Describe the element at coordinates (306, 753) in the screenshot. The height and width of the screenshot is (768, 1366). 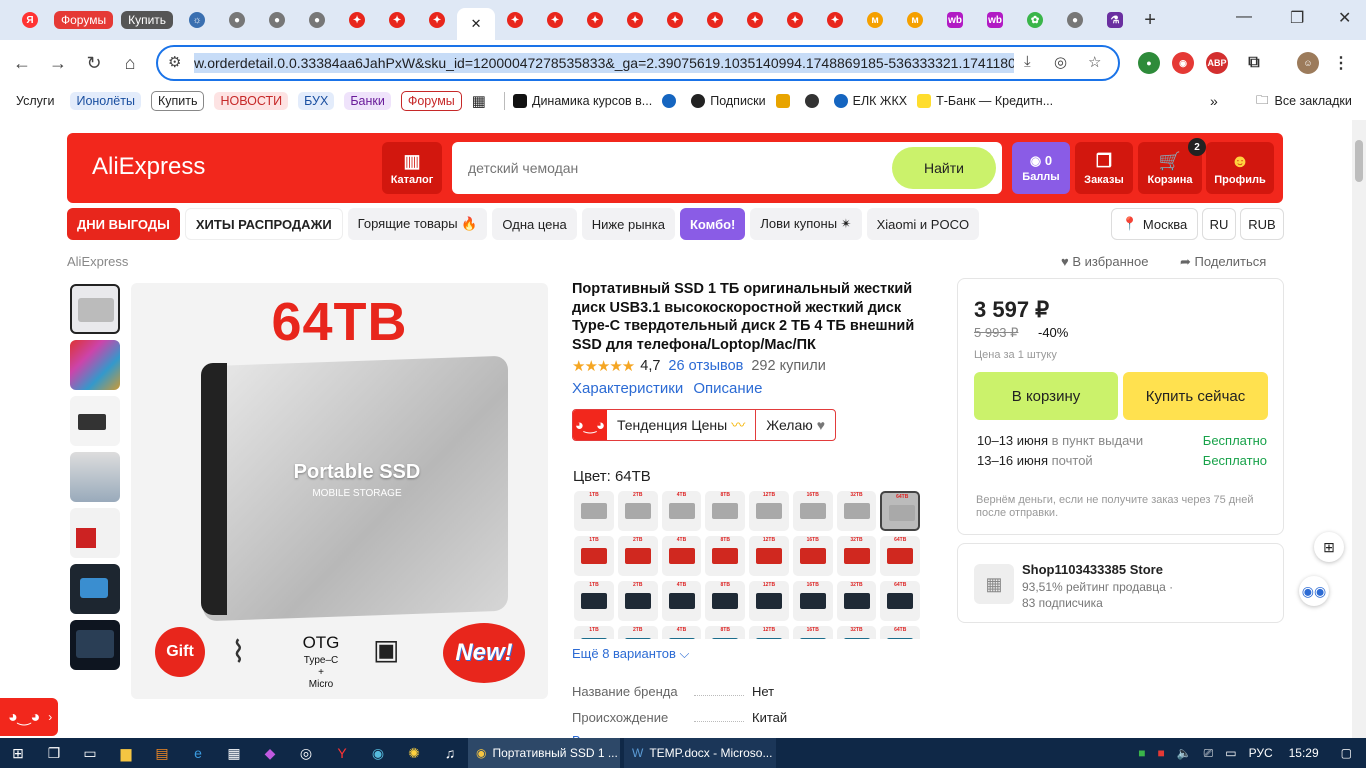
I see `app-icon: ◎` at that location.